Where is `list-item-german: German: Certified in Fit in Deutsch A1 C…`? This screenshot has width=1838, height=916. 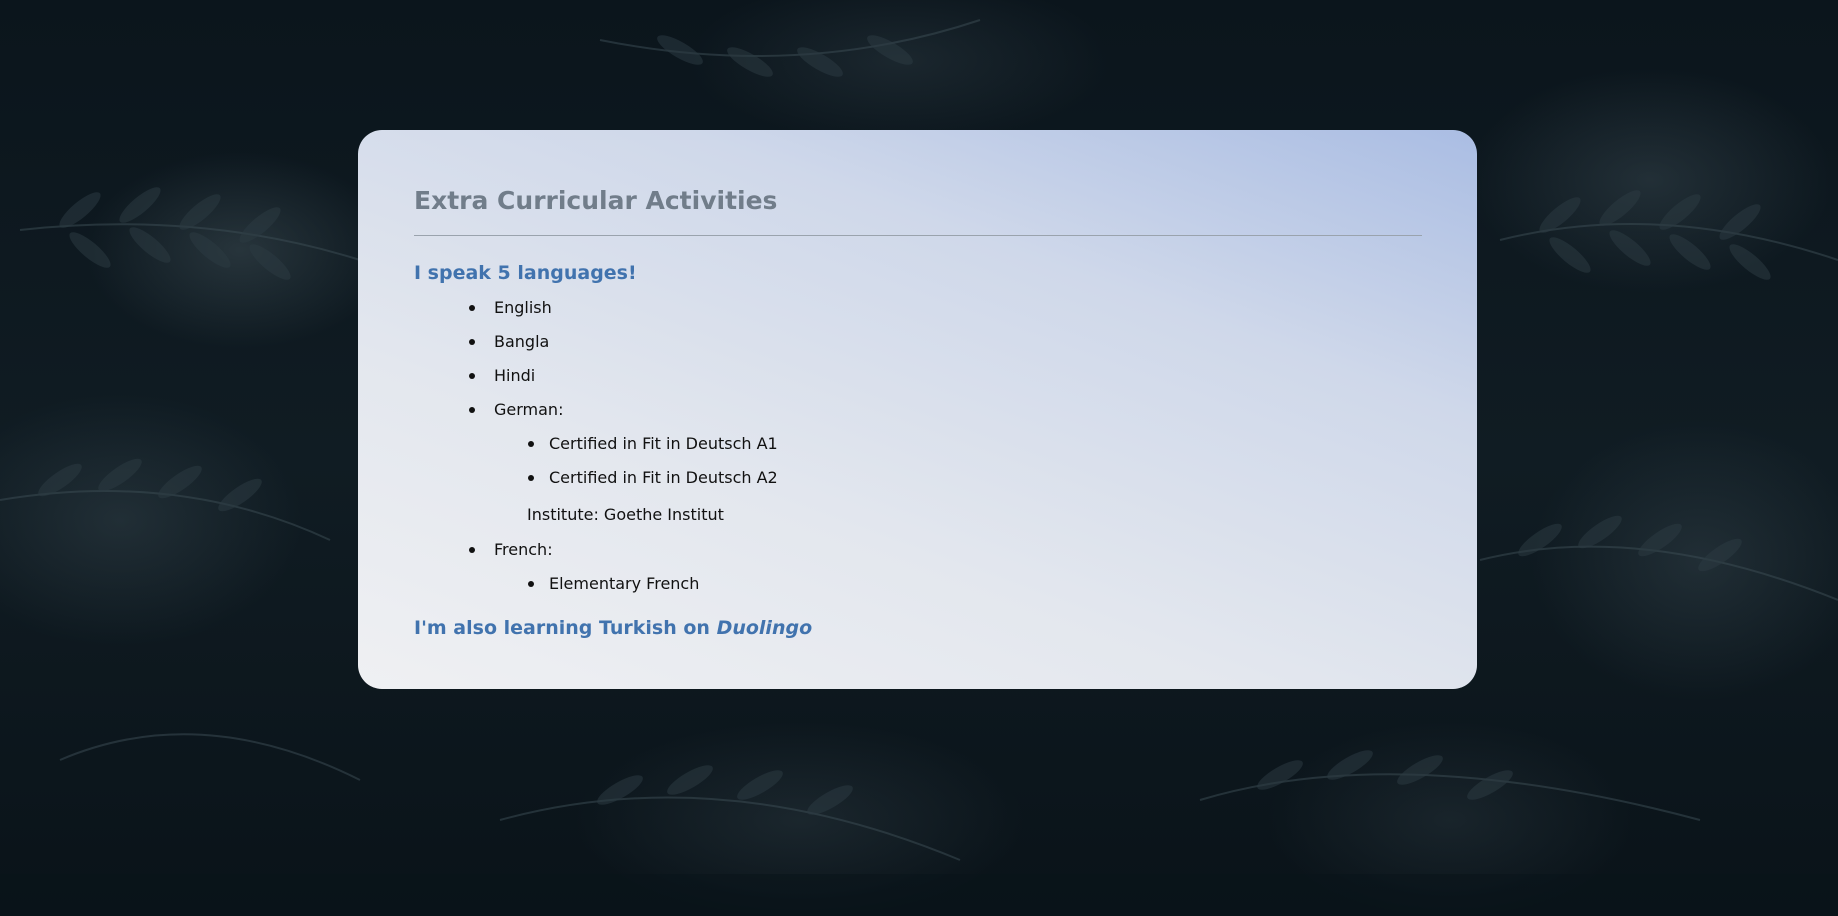
list-item-german: German: Certified in Fit in Deutsch A1 C… is located at coordinates (917, 459).